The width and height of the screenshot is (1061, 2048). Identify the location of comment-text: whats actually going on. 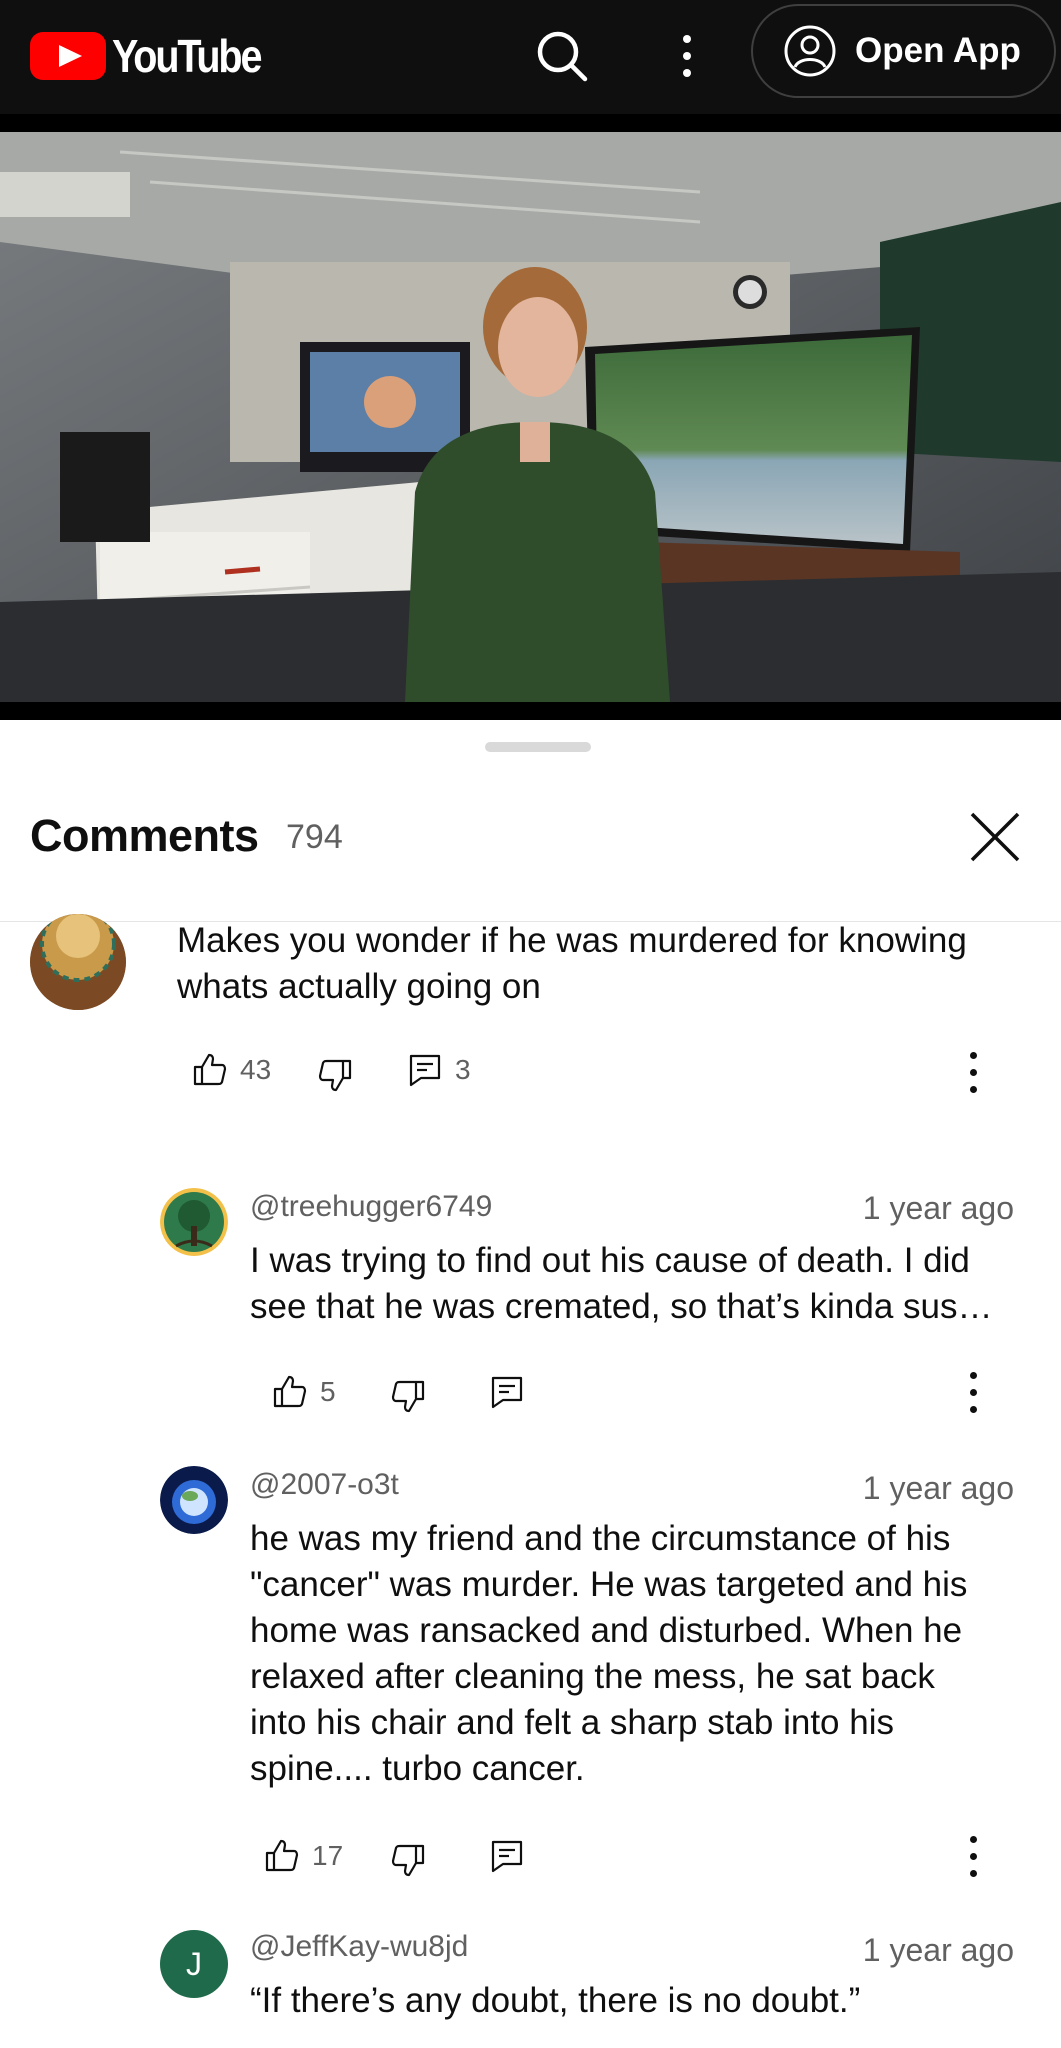
(359, 986).